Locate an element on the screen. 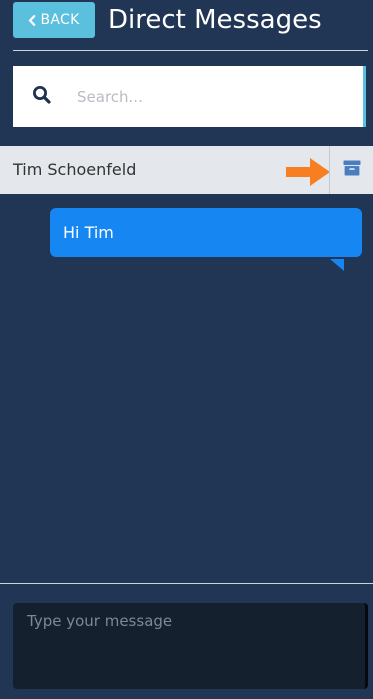  message-composer is located at coordinates (190, 646).